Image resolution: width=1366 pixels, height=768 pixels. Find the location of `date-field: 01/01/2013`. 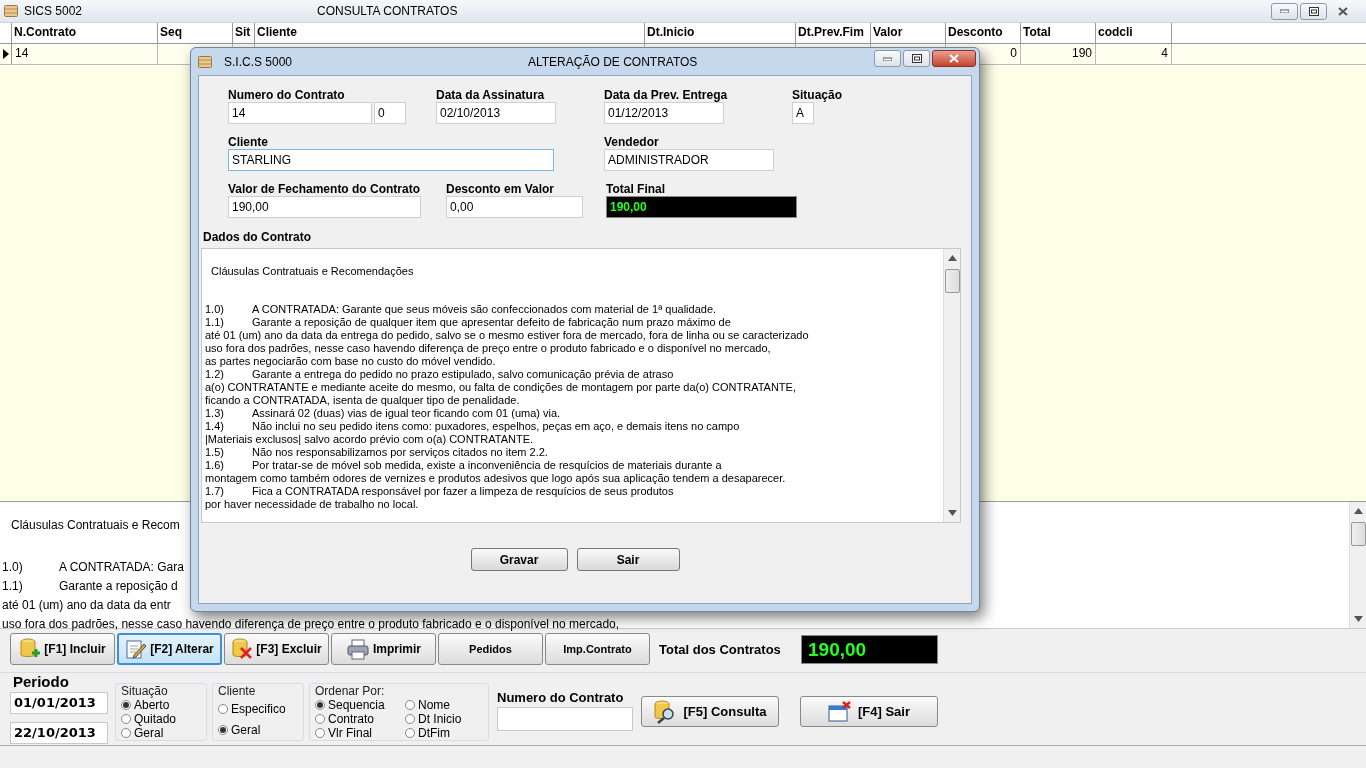

date-field: 01/01/2013 is located at coordinates (59, 703).